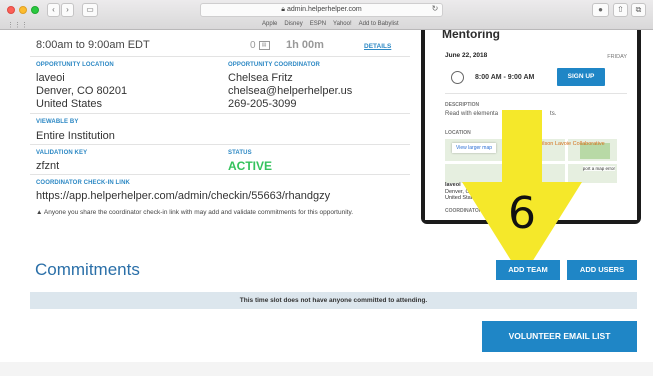 Image resolution: width=653 pixels, height=376 pixels. I want to click on validation-label: VALIDATION KEY, so click(62, 153).